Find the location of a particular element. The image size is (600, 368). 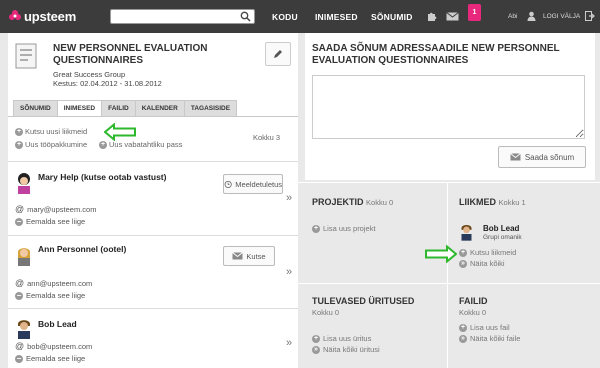

logout-link: LOGI VÄLJA is located at coordinates (561, 16).